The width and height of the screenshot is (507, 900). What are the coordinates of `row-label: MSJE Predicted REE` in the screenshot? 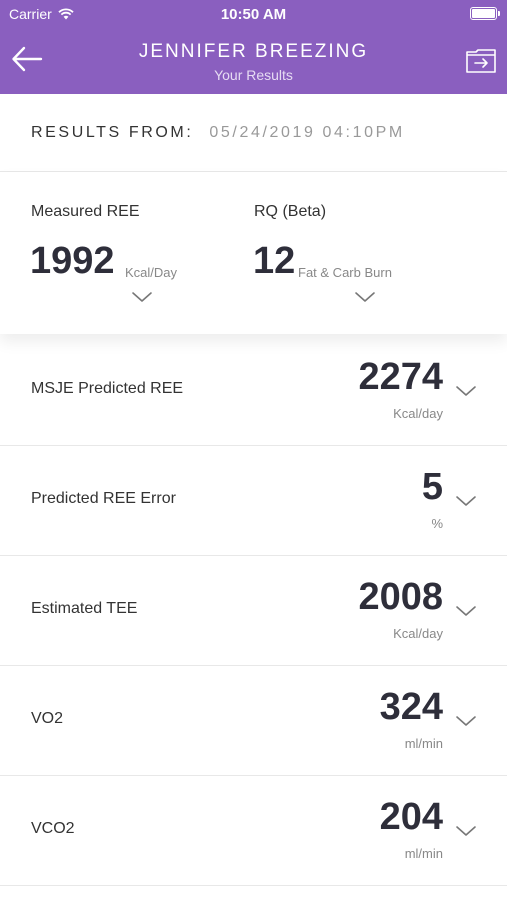 It's located at (107, 388).